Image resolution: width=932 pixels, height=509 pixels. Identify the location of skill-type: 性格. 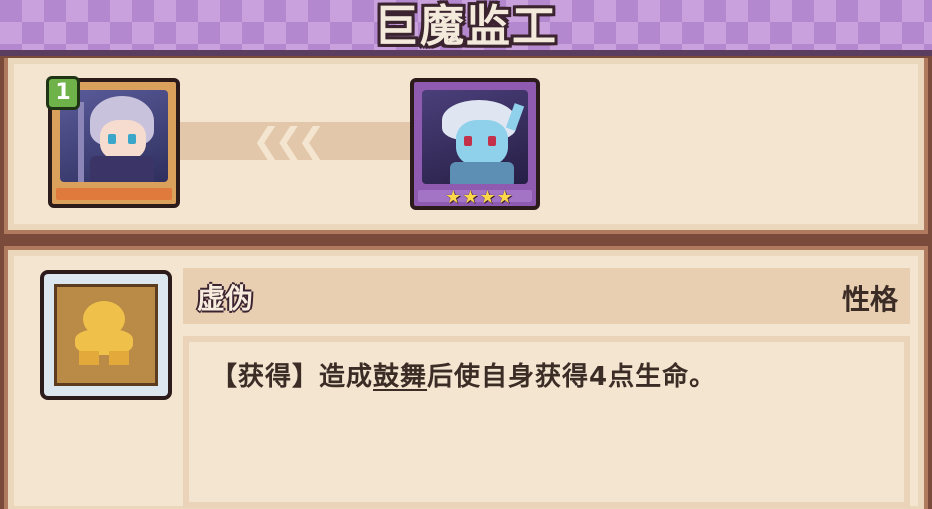
(869, 299).